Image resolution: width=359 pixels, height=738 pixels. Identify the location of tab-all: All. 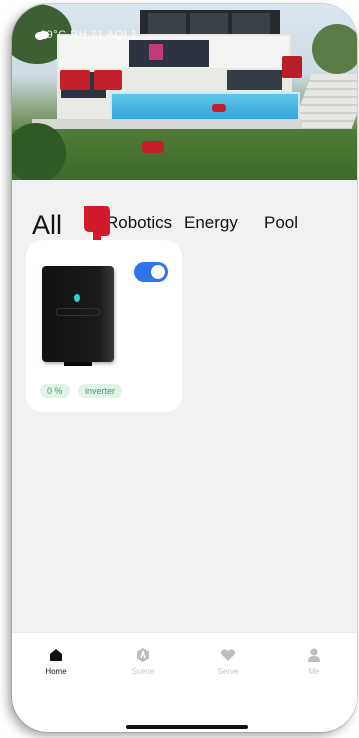
(47, 225).